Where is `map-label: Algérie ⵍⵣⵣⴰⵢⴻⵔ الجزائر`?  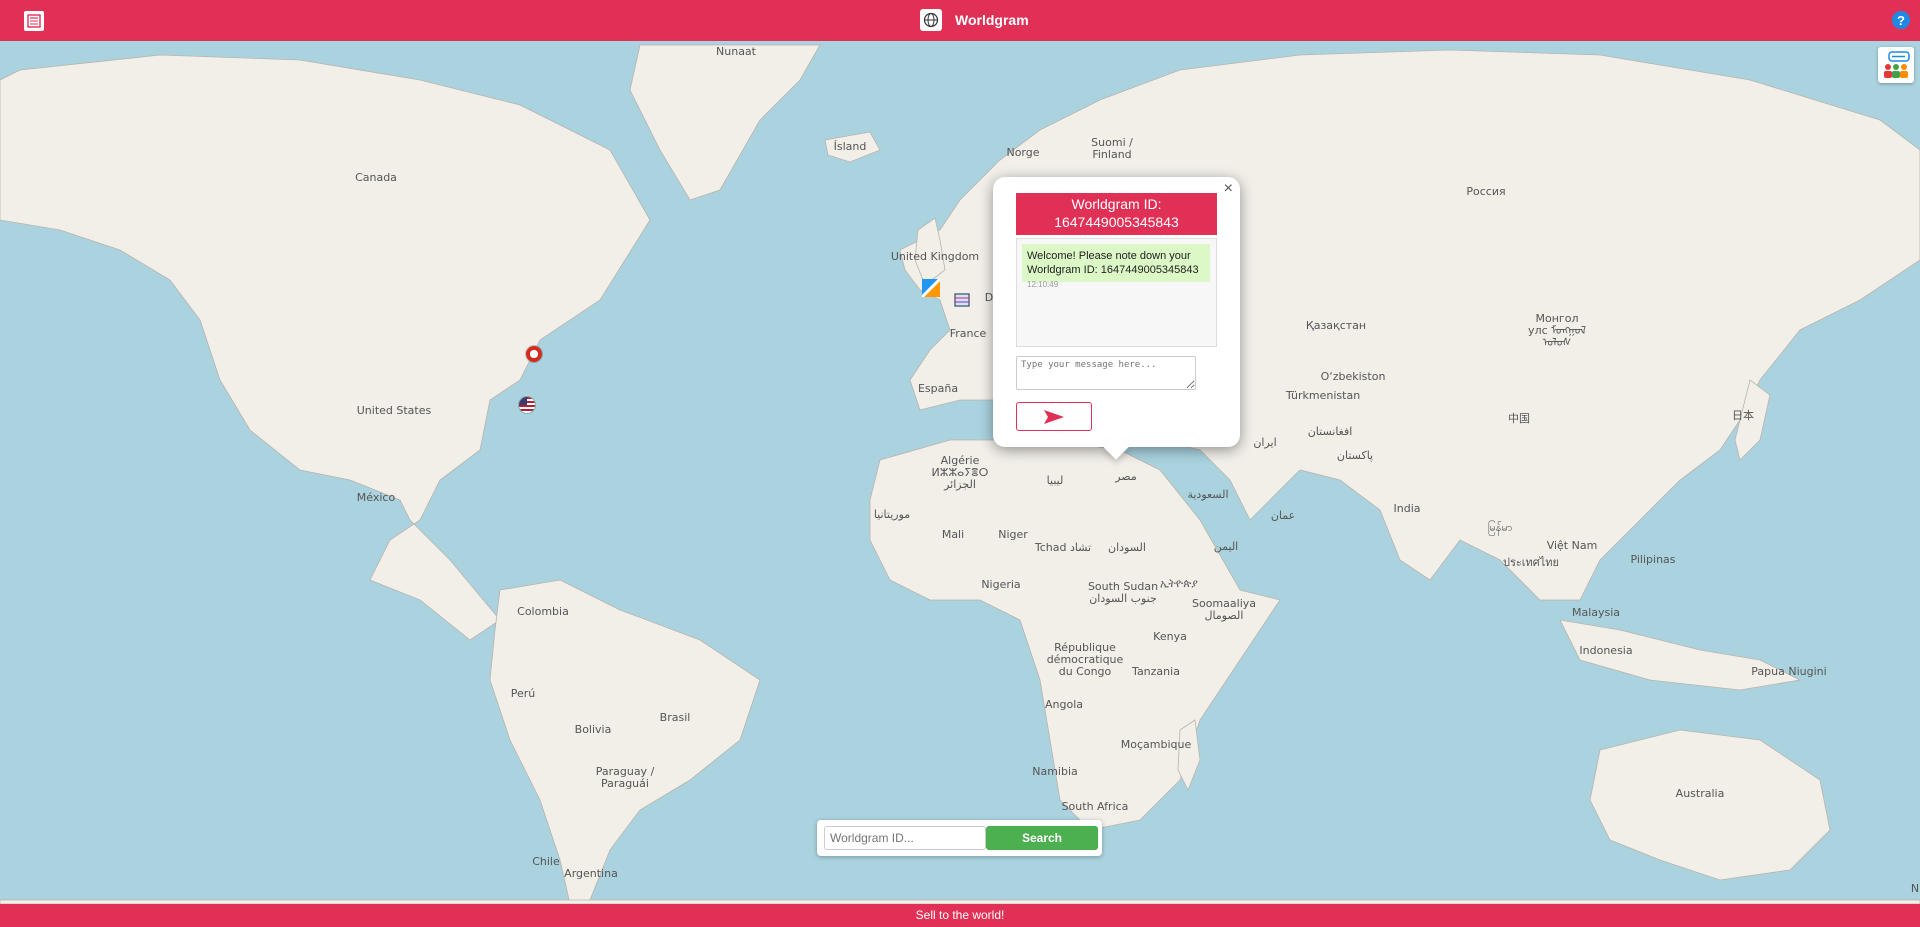 map-label: Algérie ⵍⵣⵣⴰⵢⴻⵔ الجزائر is located at coordinates (960, 473).